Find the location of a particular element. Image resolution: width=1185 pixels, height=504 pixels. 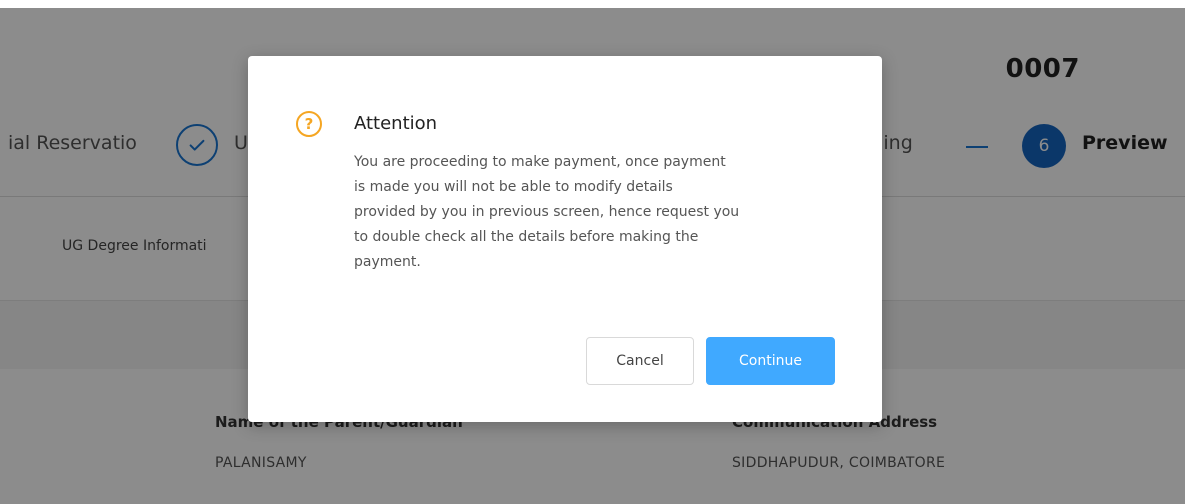

continue-button: Continue is located at coordinates (770, 361).